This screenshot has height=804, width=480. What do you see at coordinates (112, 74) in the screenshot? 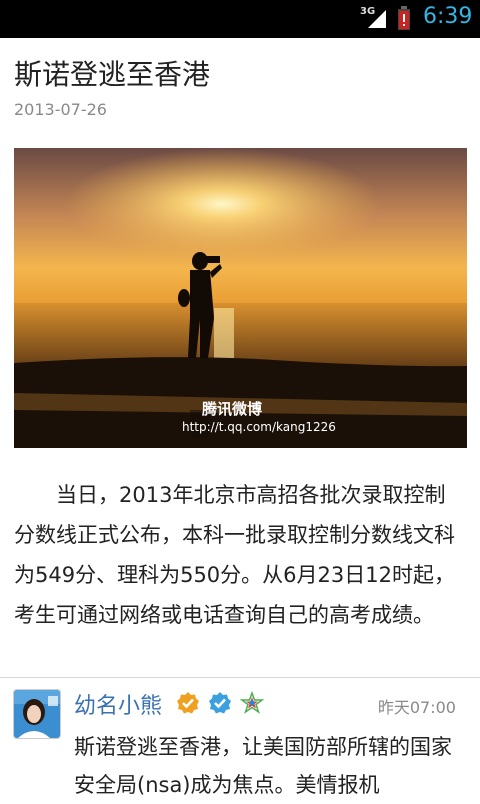
I see `article-title: 斯诺登逃至香港` at bounding box center [112, 74].